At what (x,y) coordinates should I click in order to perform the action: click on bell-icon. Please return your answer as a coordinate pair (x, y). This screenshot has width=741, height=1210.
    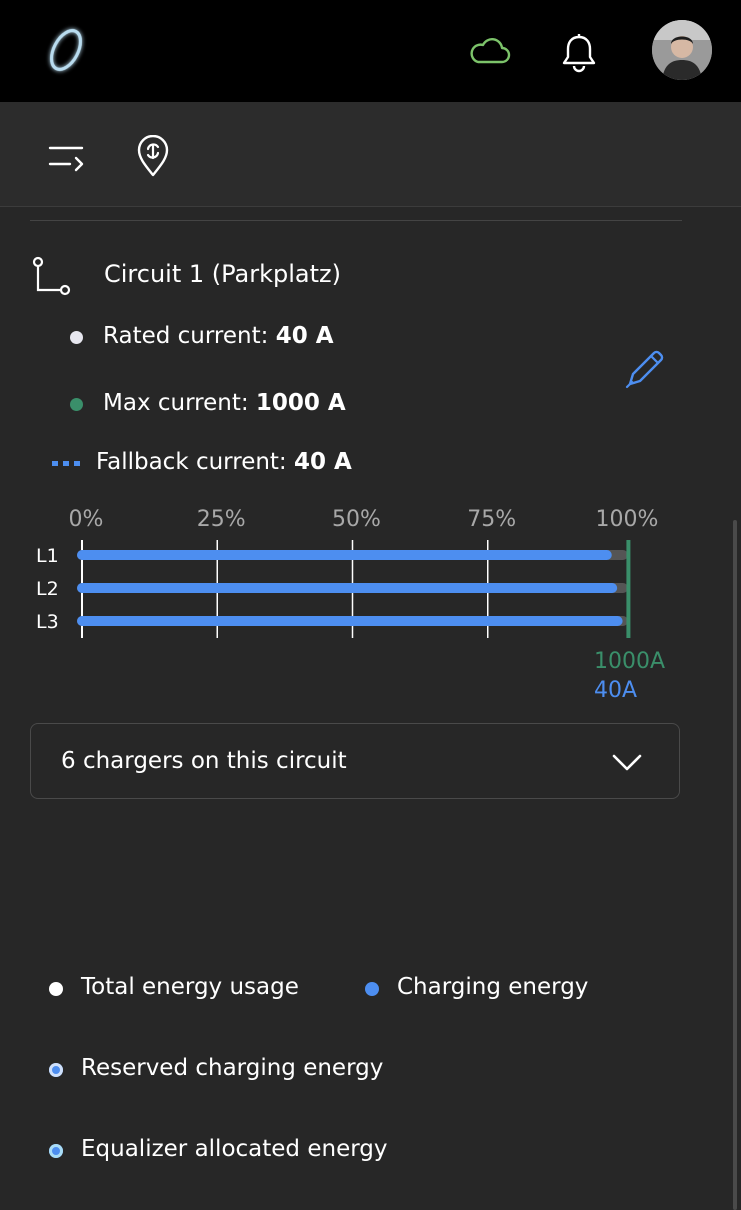
    Looking at the image, I should click on (579, 53).